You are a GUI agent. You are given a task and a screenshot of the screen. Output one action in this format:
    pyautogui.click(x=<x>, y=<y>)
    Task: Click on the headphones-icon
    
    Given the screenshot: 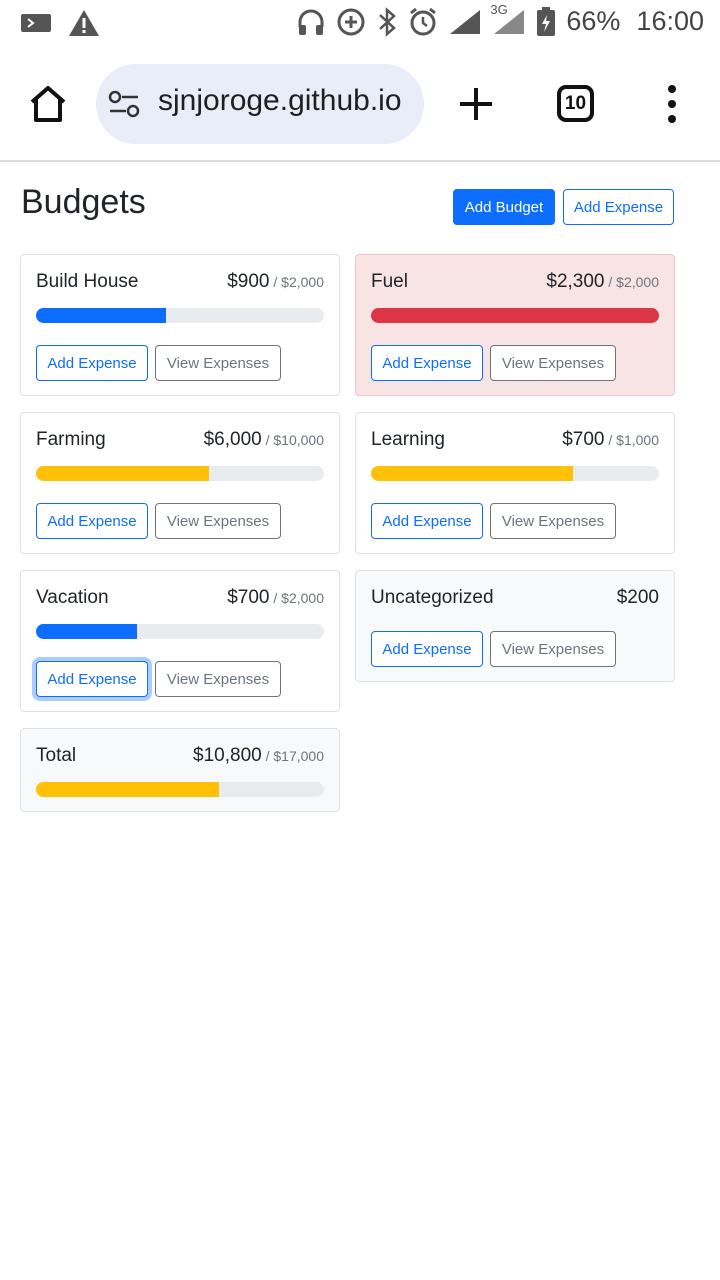 What is the action you would take?
    pyautogui.click(x=311, y=22)
    